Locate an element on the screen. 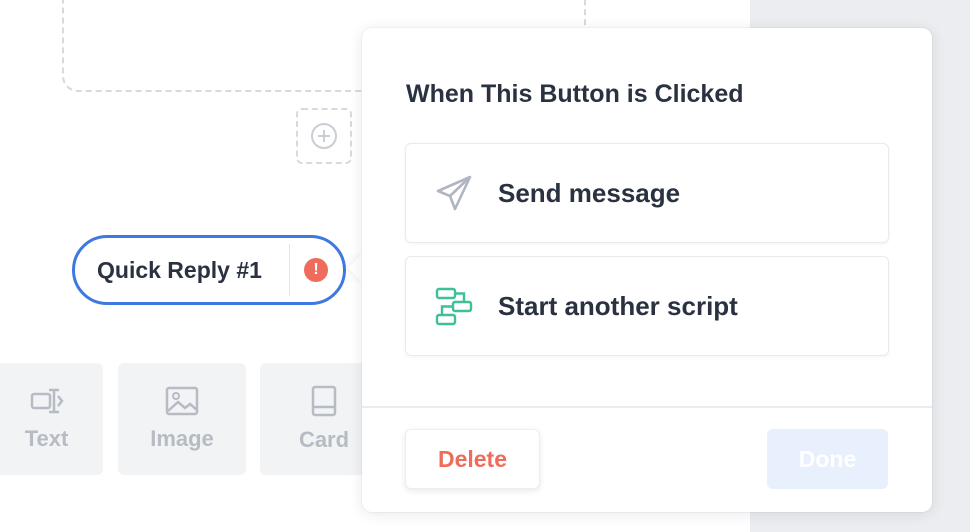  warning-icon: ! is located at coordinates (316, 270).